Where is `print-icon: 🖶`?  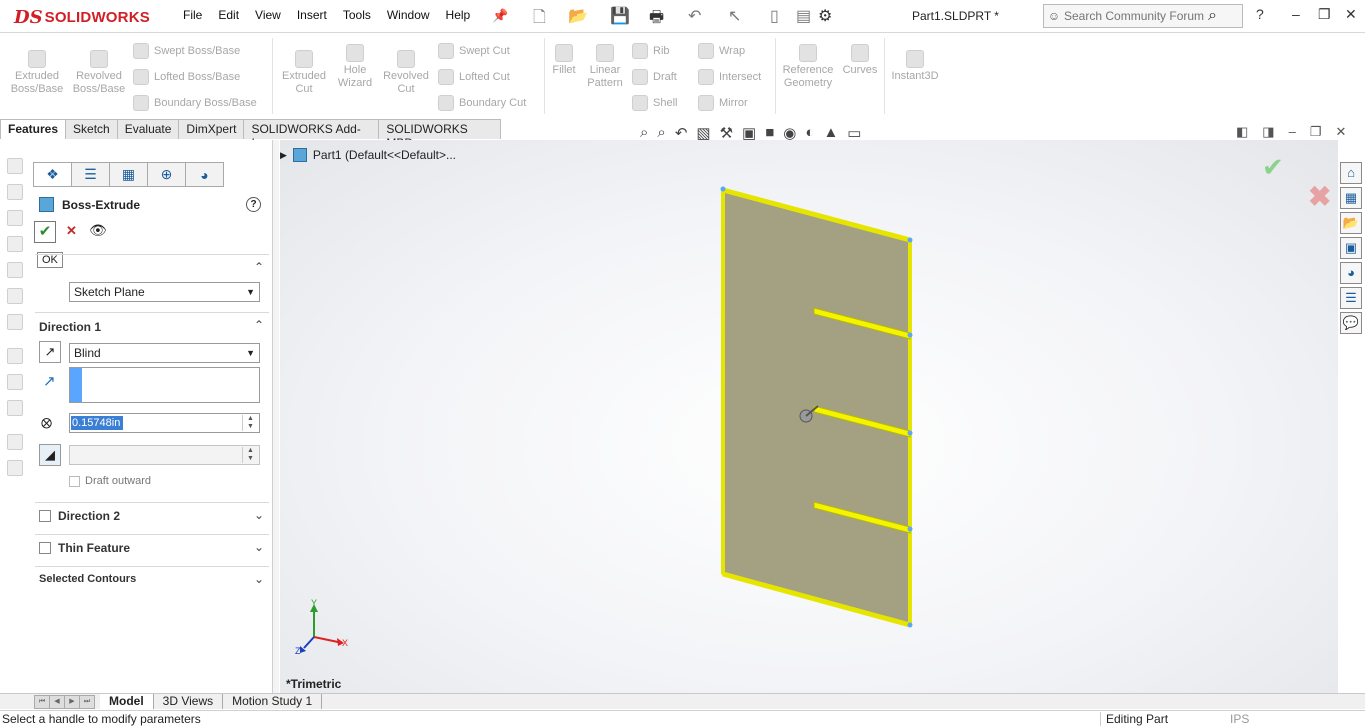
print-icon: 🖶 is located at coordinates (656, 19).